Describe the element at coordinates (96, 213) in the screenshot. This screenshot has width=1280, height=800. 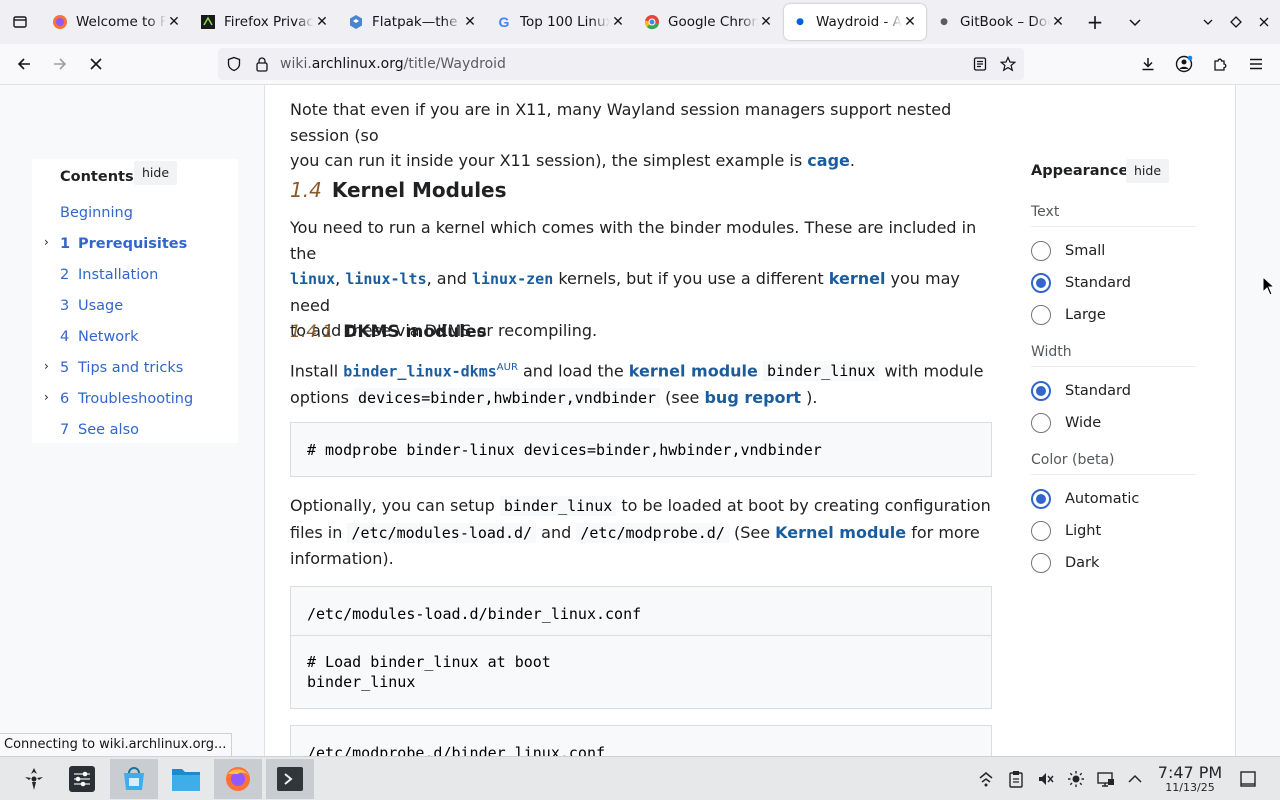
I see `toc-item-beginning: Beginning` at that location.